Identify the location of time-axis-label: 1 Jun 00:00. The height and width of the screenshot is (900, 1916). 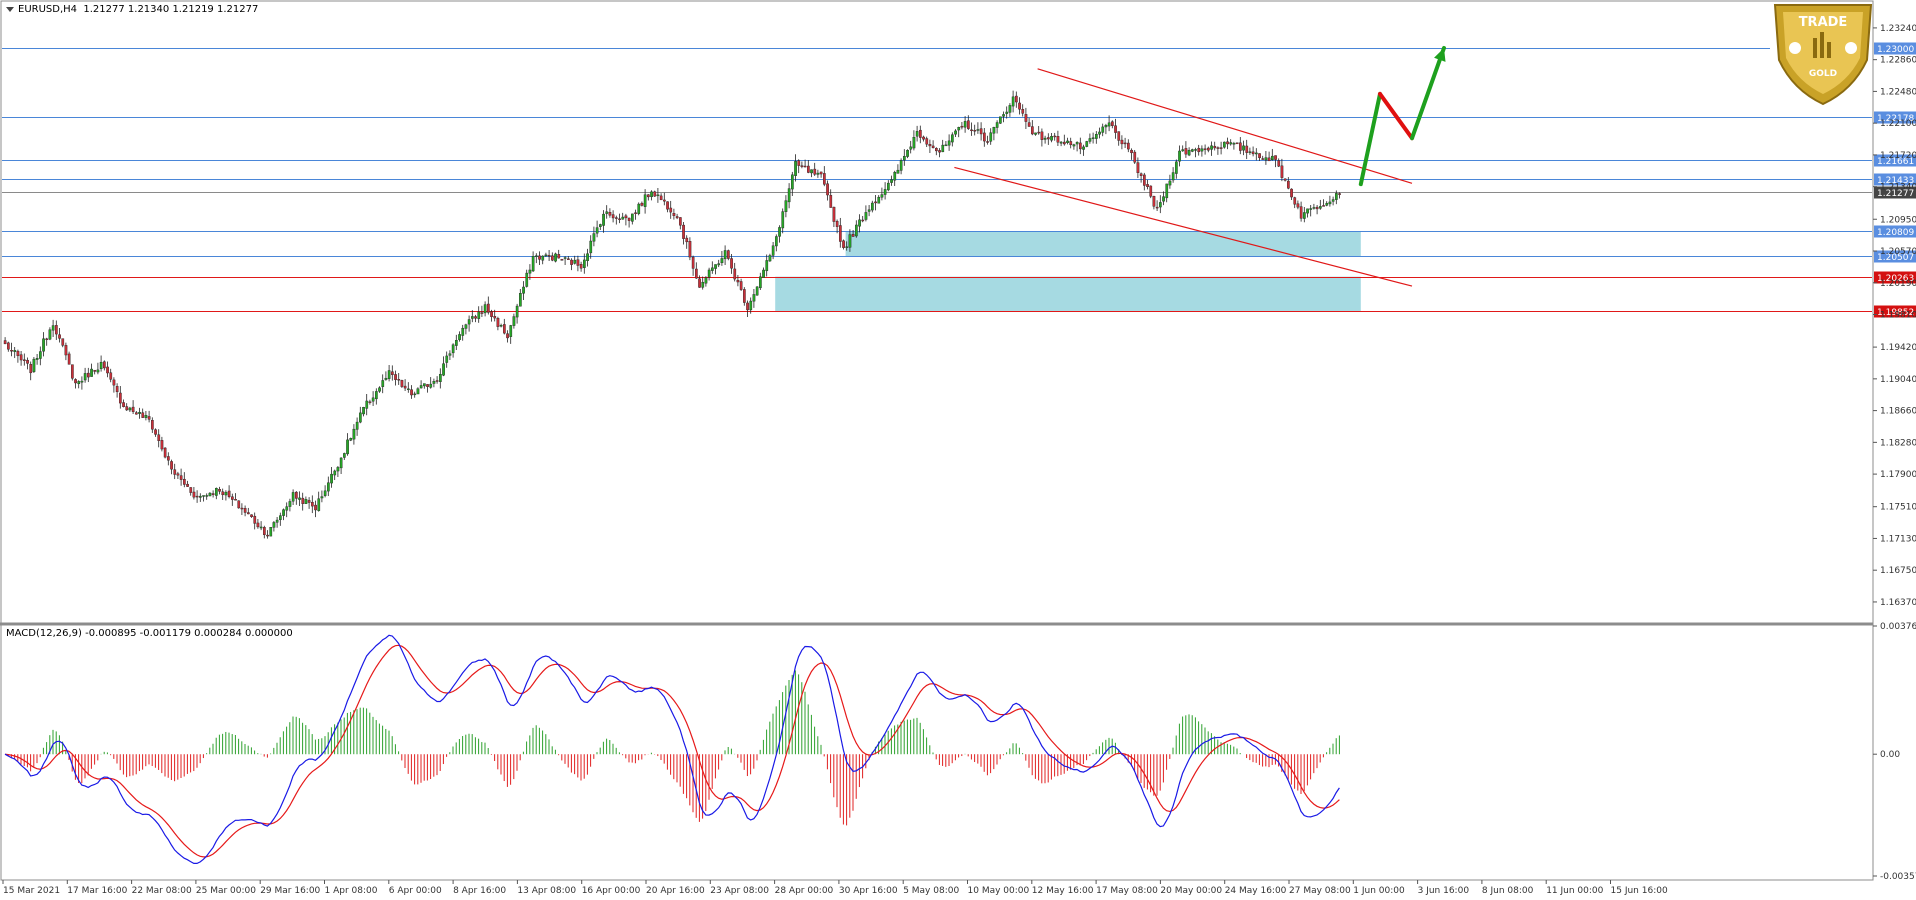
(1379, 891).